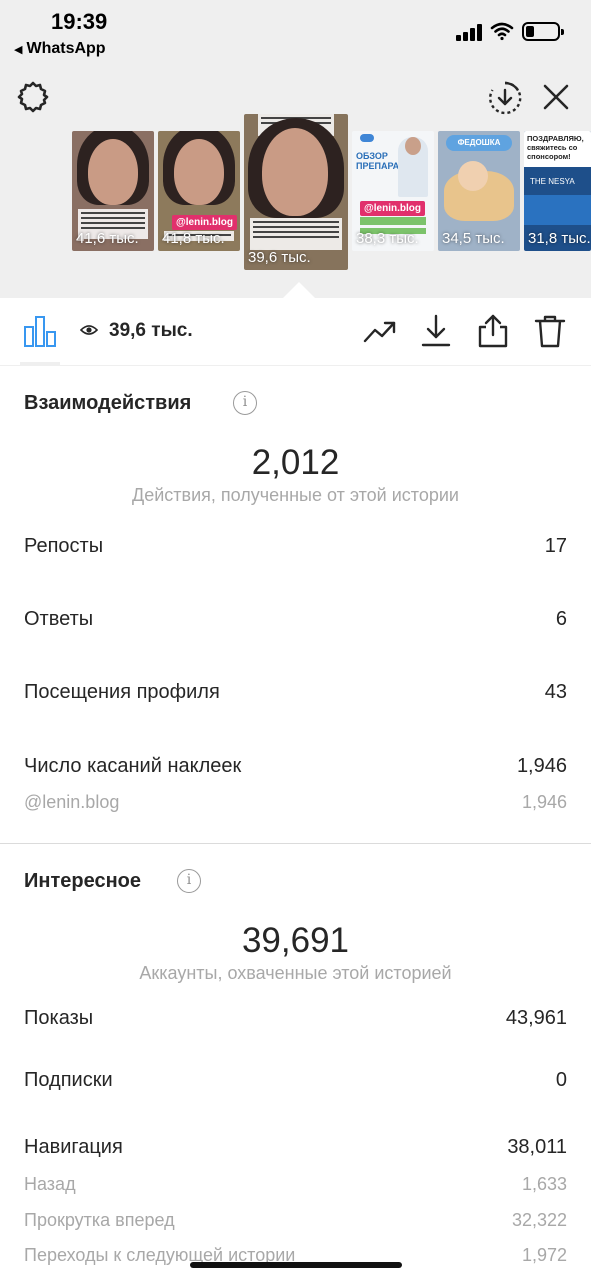  What do you see at coordinates (89, 330) in the screenshot?
I see `eye-icon` at bounding box center [89, 330].